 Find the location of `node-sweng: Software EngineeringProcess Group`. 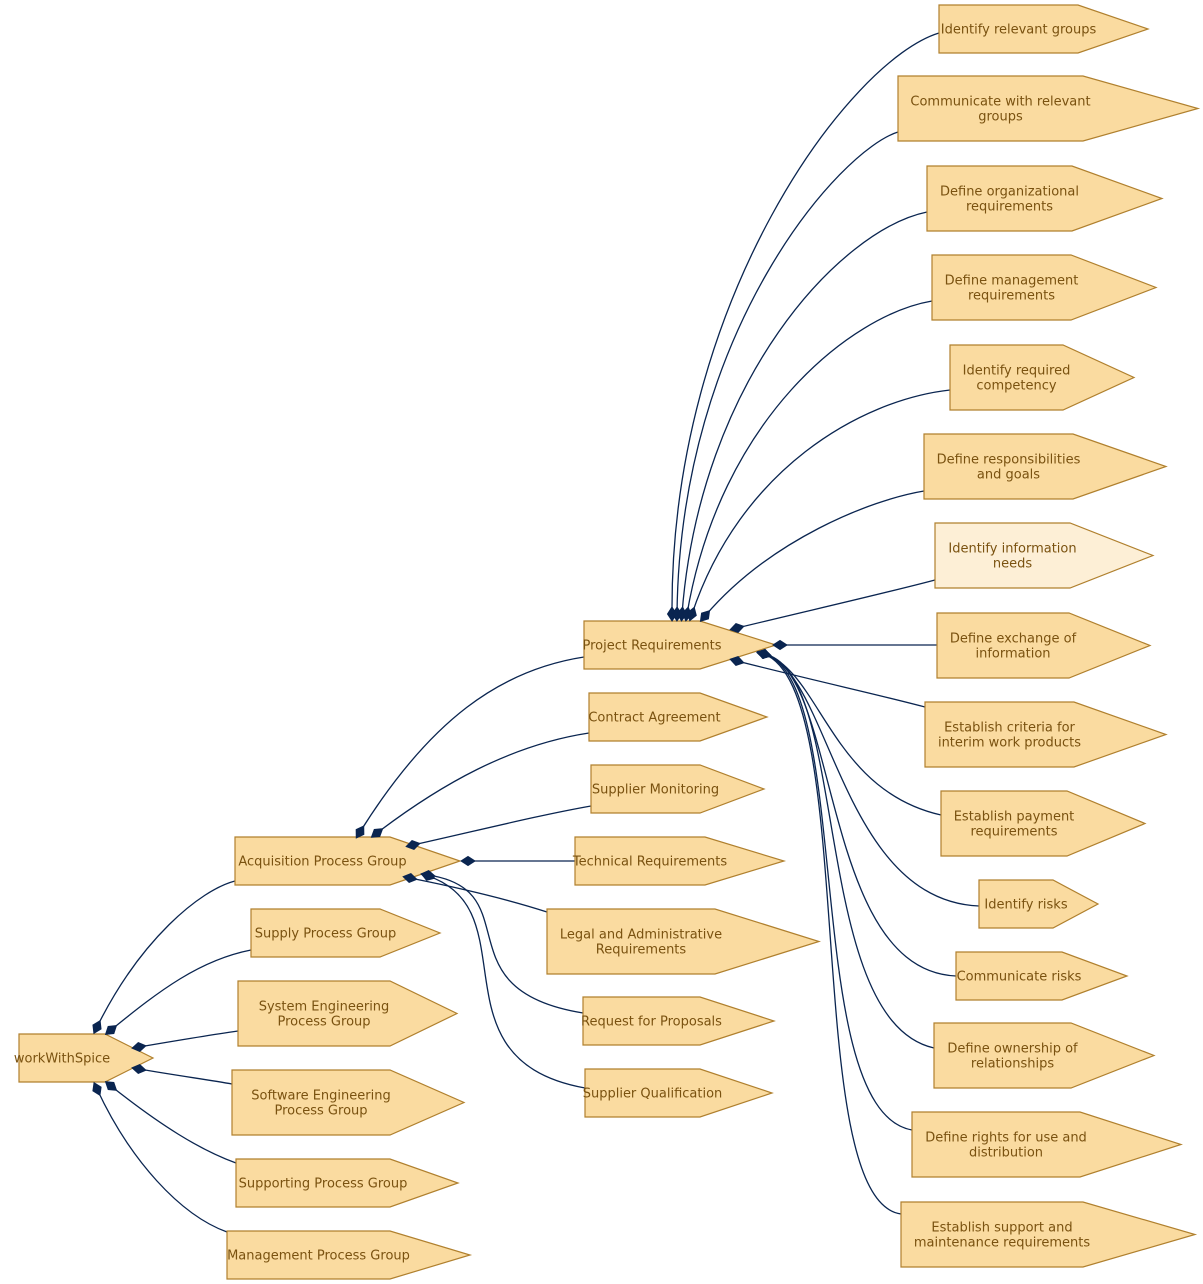

node-sweng: Software EngineeringProcess Group is located at coordinates (348, 1102).